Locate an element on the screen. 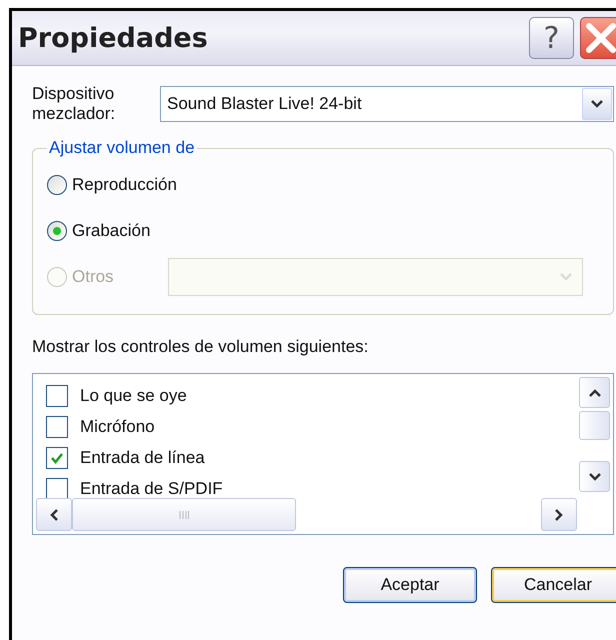  list-item-label: Entrada de línea is located at coordinates (142, 458).